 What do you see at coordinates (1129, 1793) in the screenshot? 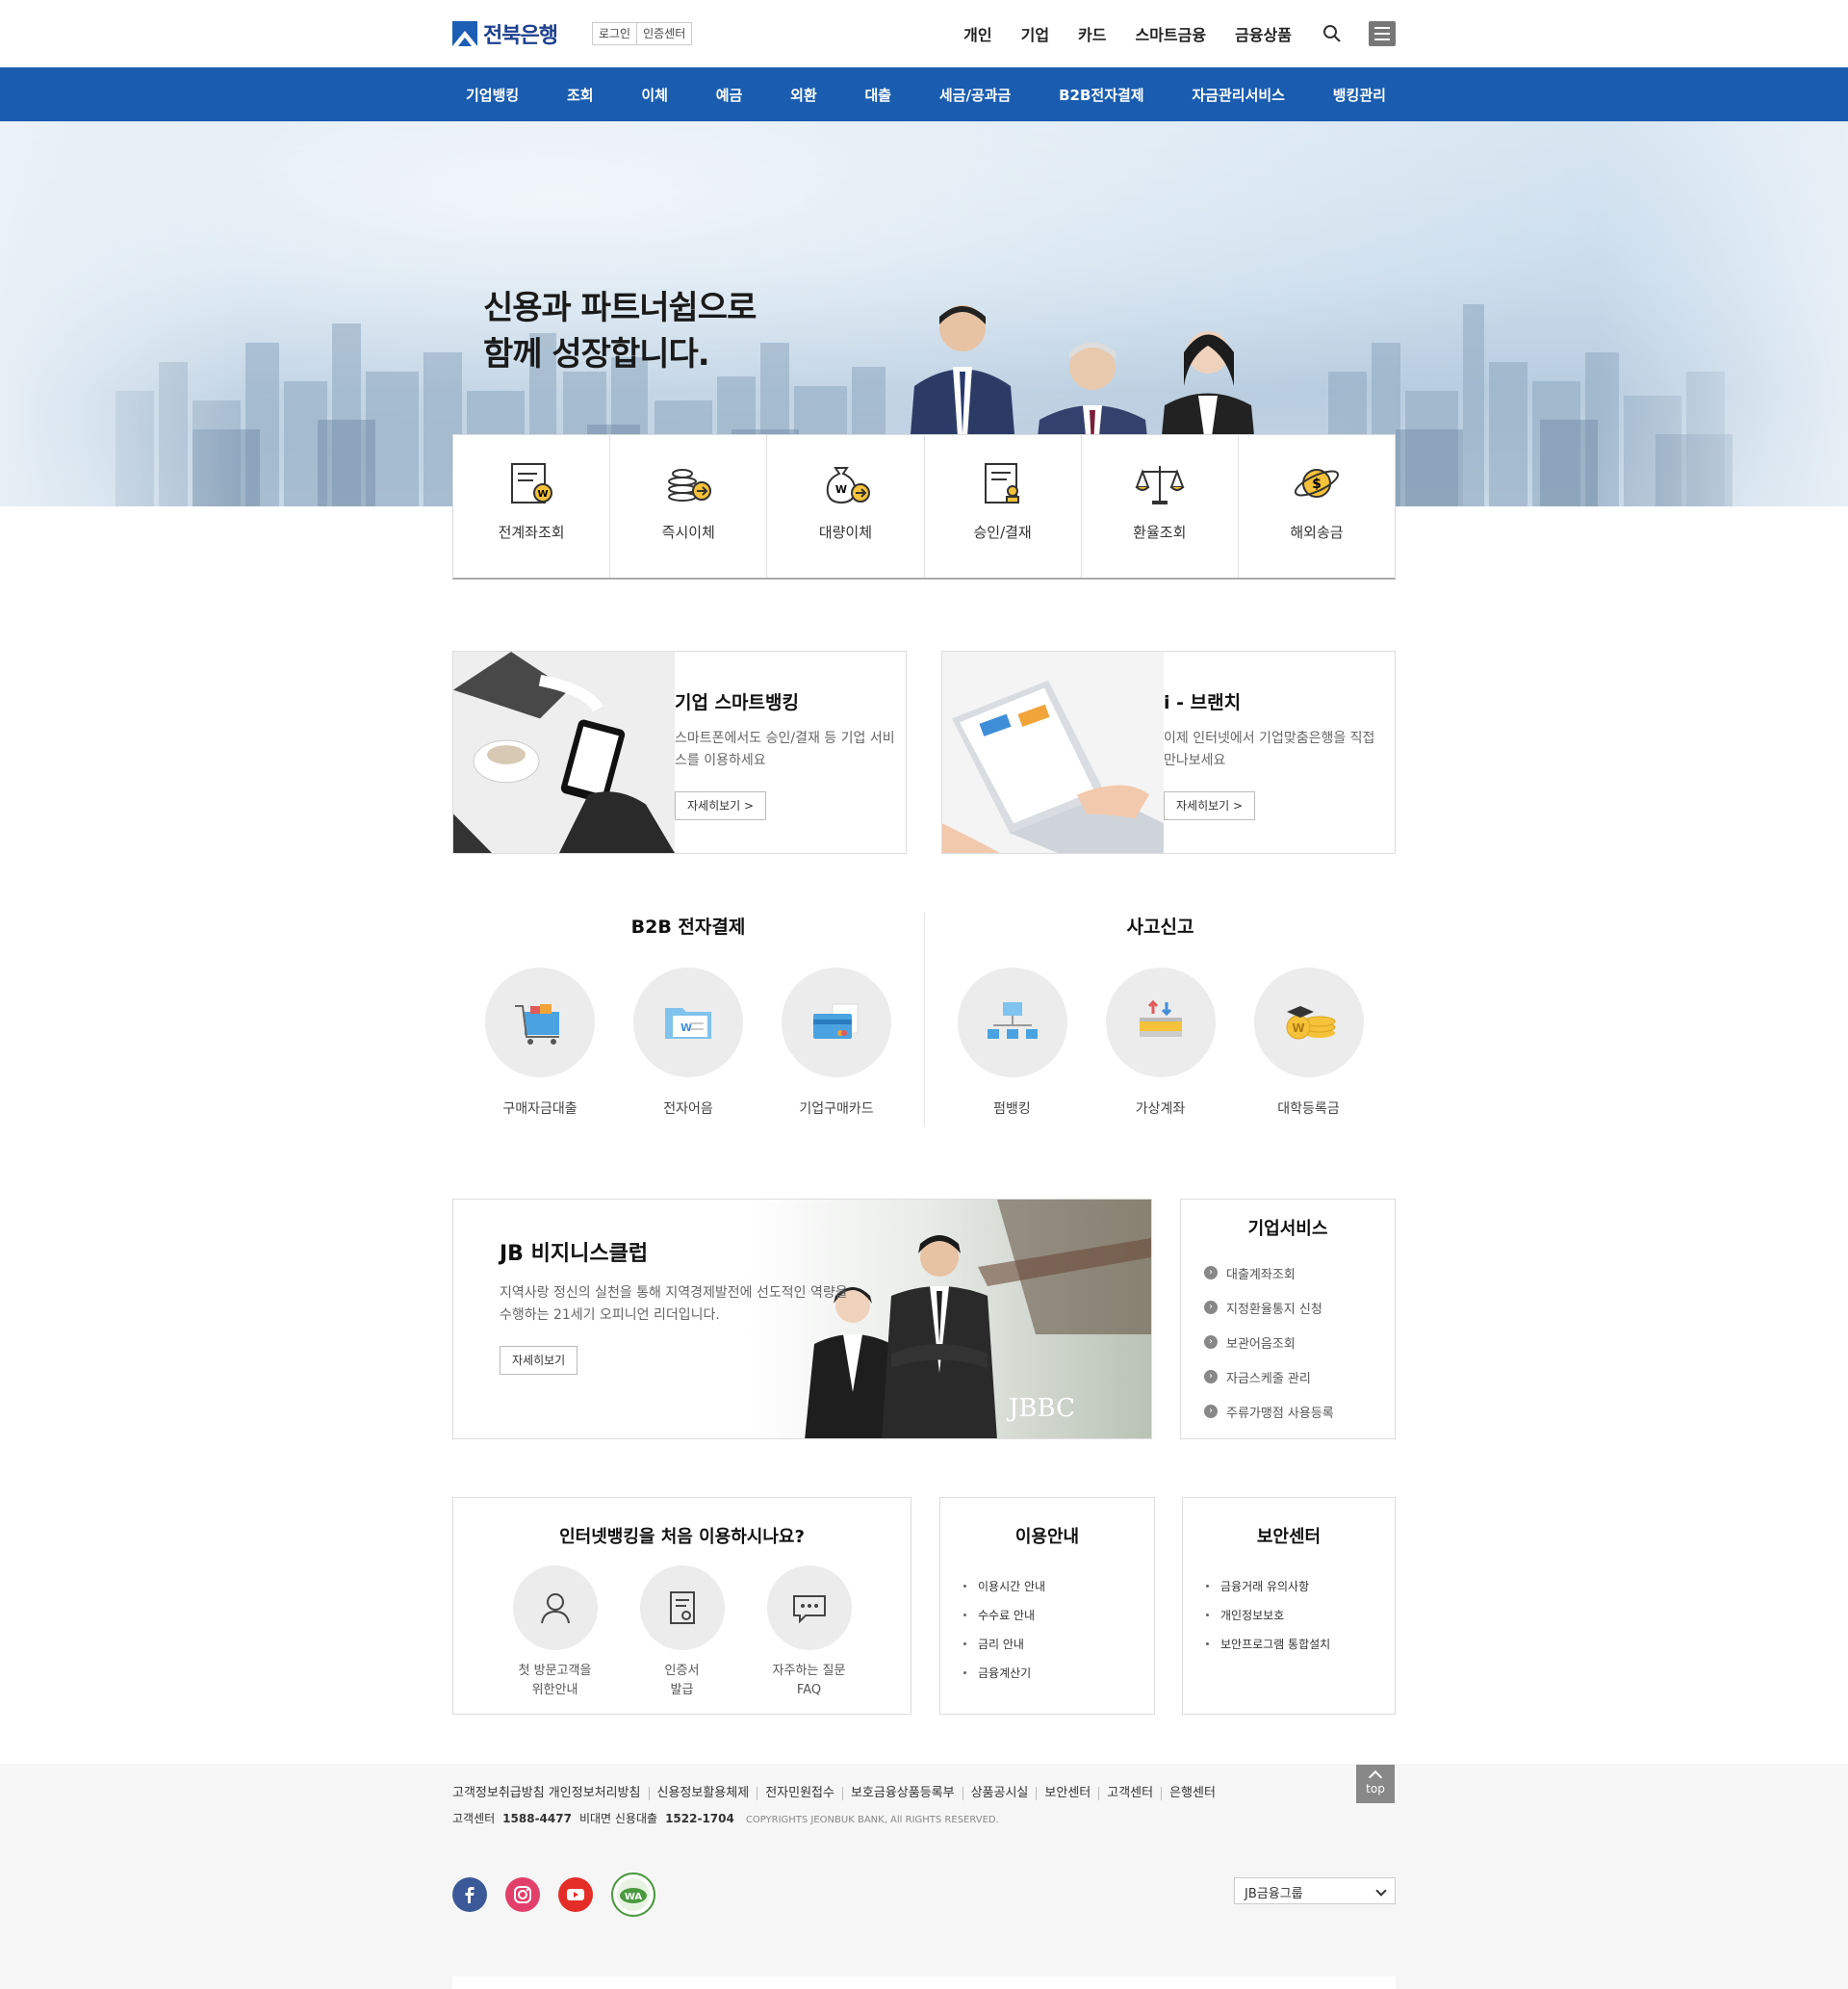
I see `footer-link: 고객센터` at bounding box center [1129, 1793].